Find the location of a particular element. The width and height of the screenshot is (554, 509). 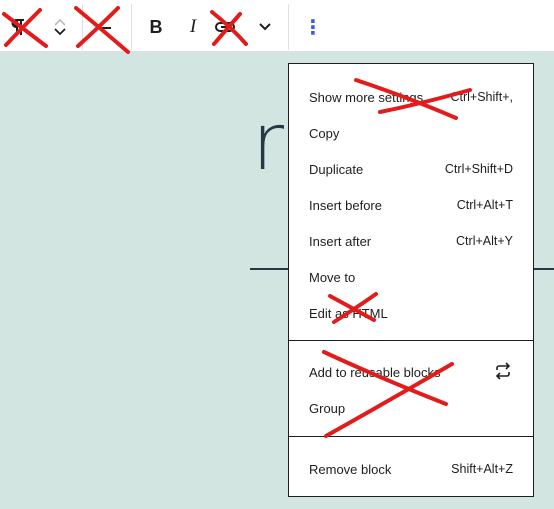

menu-item-label: Copy is located at coordinates (324, 133).